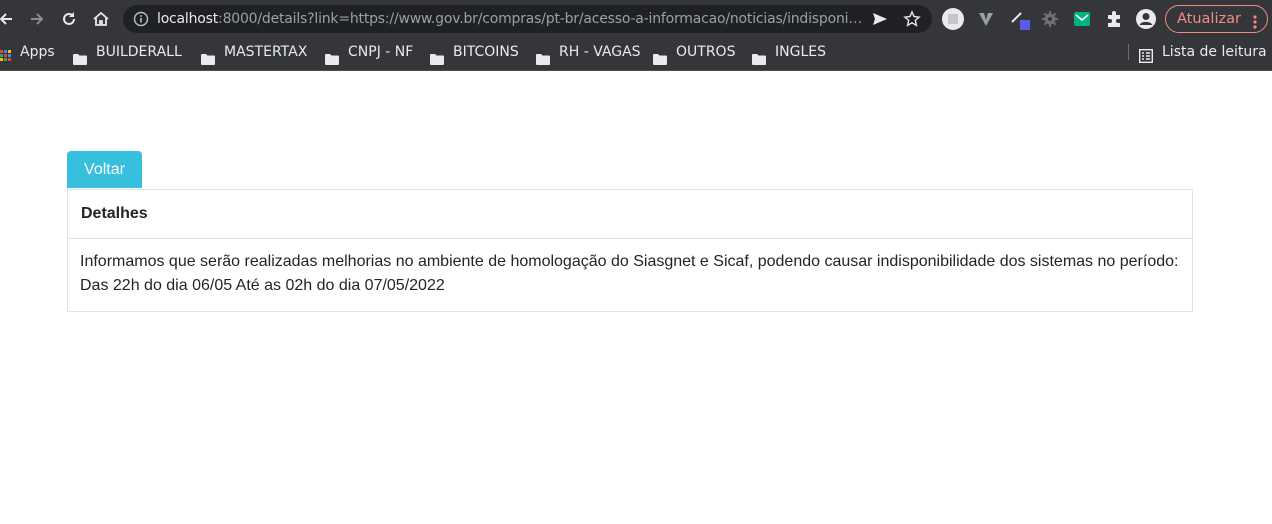 The width and height of the screenshot is (1272, 524). I want to click on reload-icon, so click(69, 19).